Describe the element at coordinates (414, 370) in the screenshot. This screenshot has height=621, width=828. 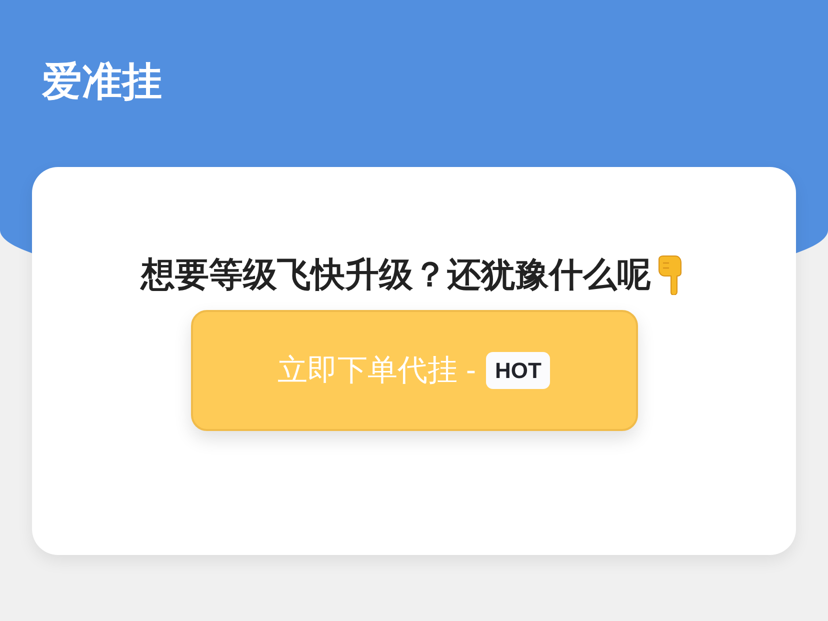
I see `order-button: 立即下单代挂 - HOT` at that location.